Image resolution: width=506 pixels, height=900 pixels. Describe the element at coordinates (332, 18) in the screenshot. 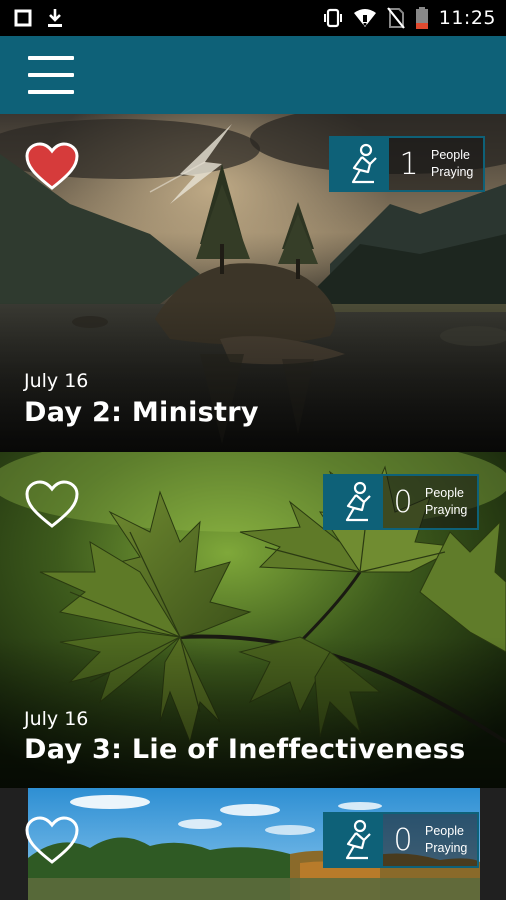

I see `vibrate-icon` at that location.